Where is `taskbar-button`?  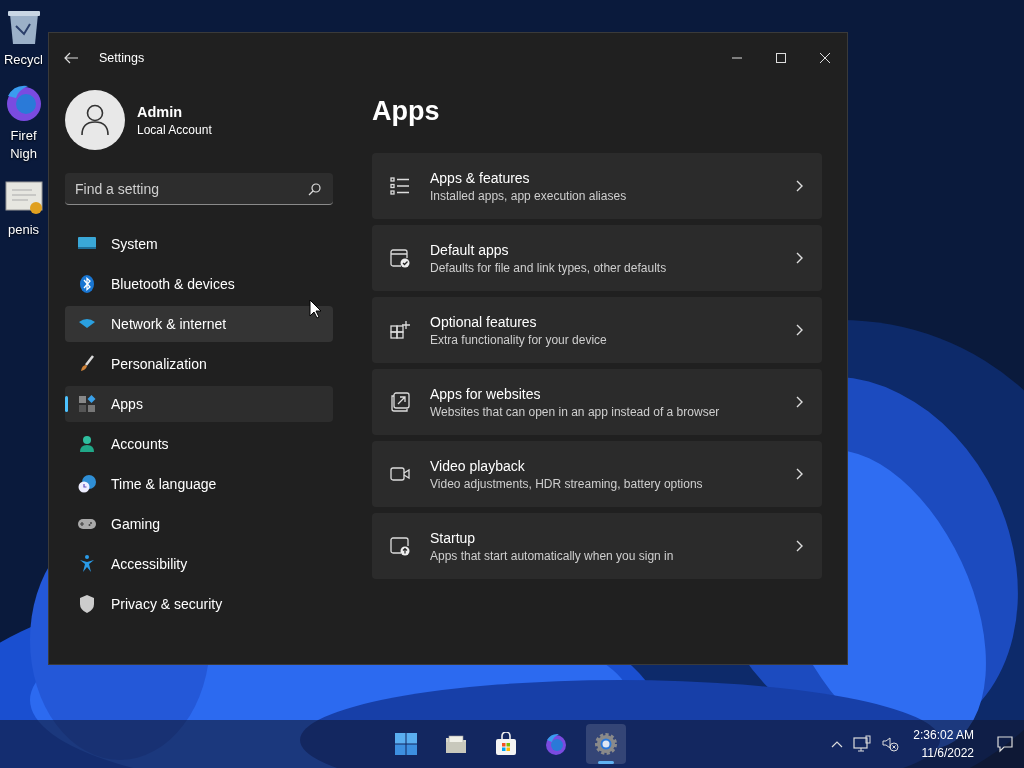
taskbar-button is located at coordinates (606, 744).